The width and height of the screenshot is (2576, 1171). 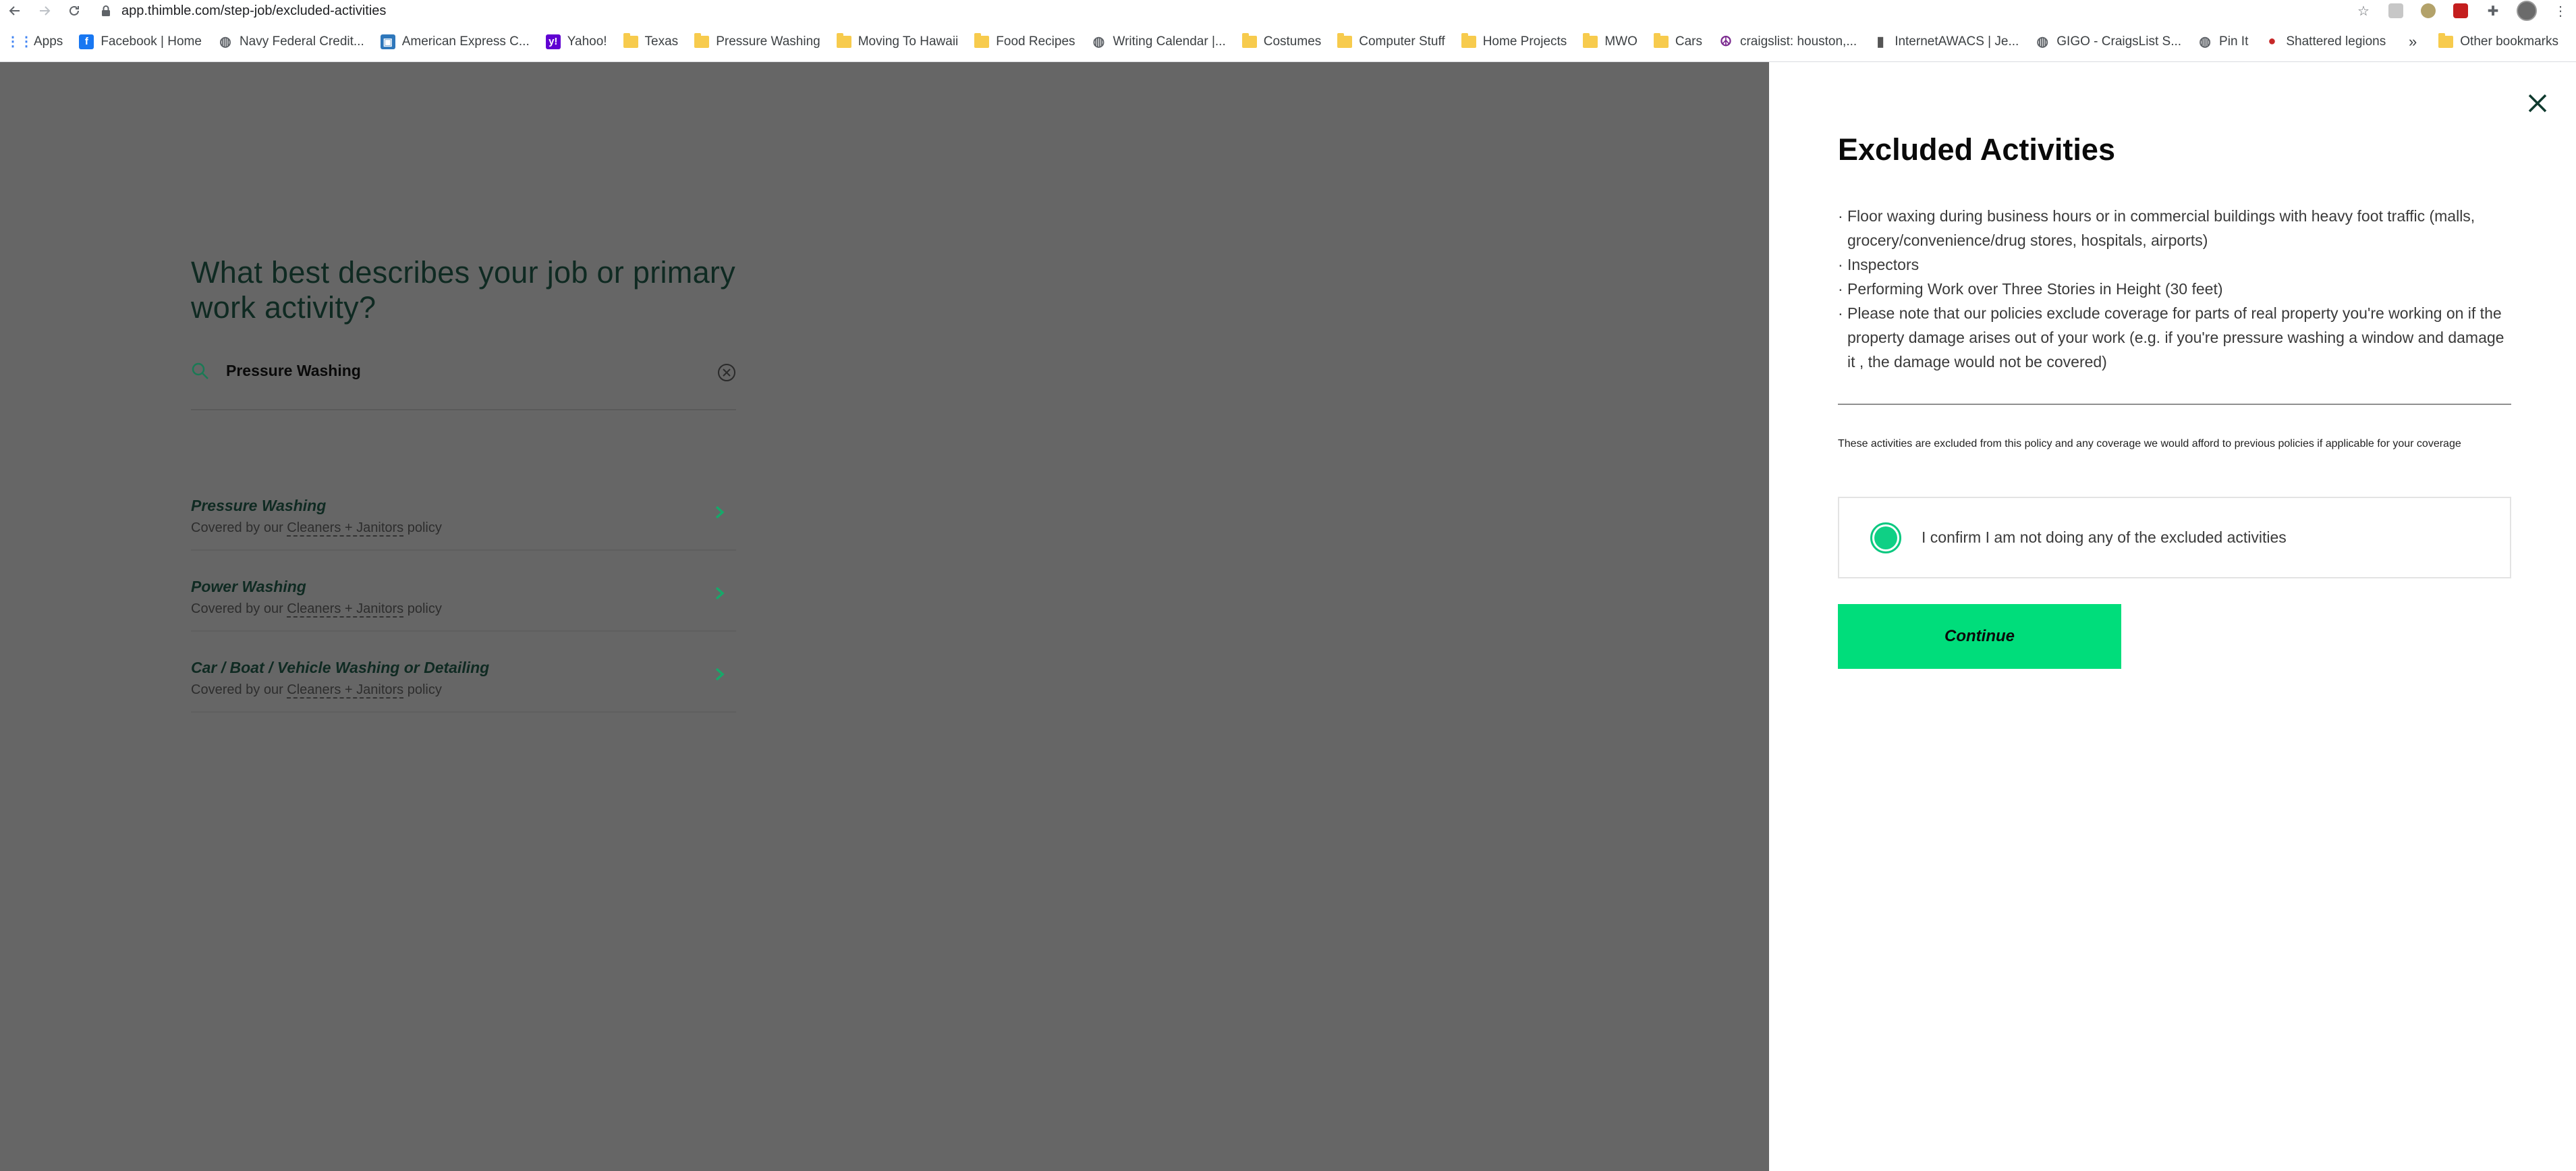 What do you see at coordinates (200, 370) in the screenshot?
I see `search-icon` at bounding box center [200, 370].